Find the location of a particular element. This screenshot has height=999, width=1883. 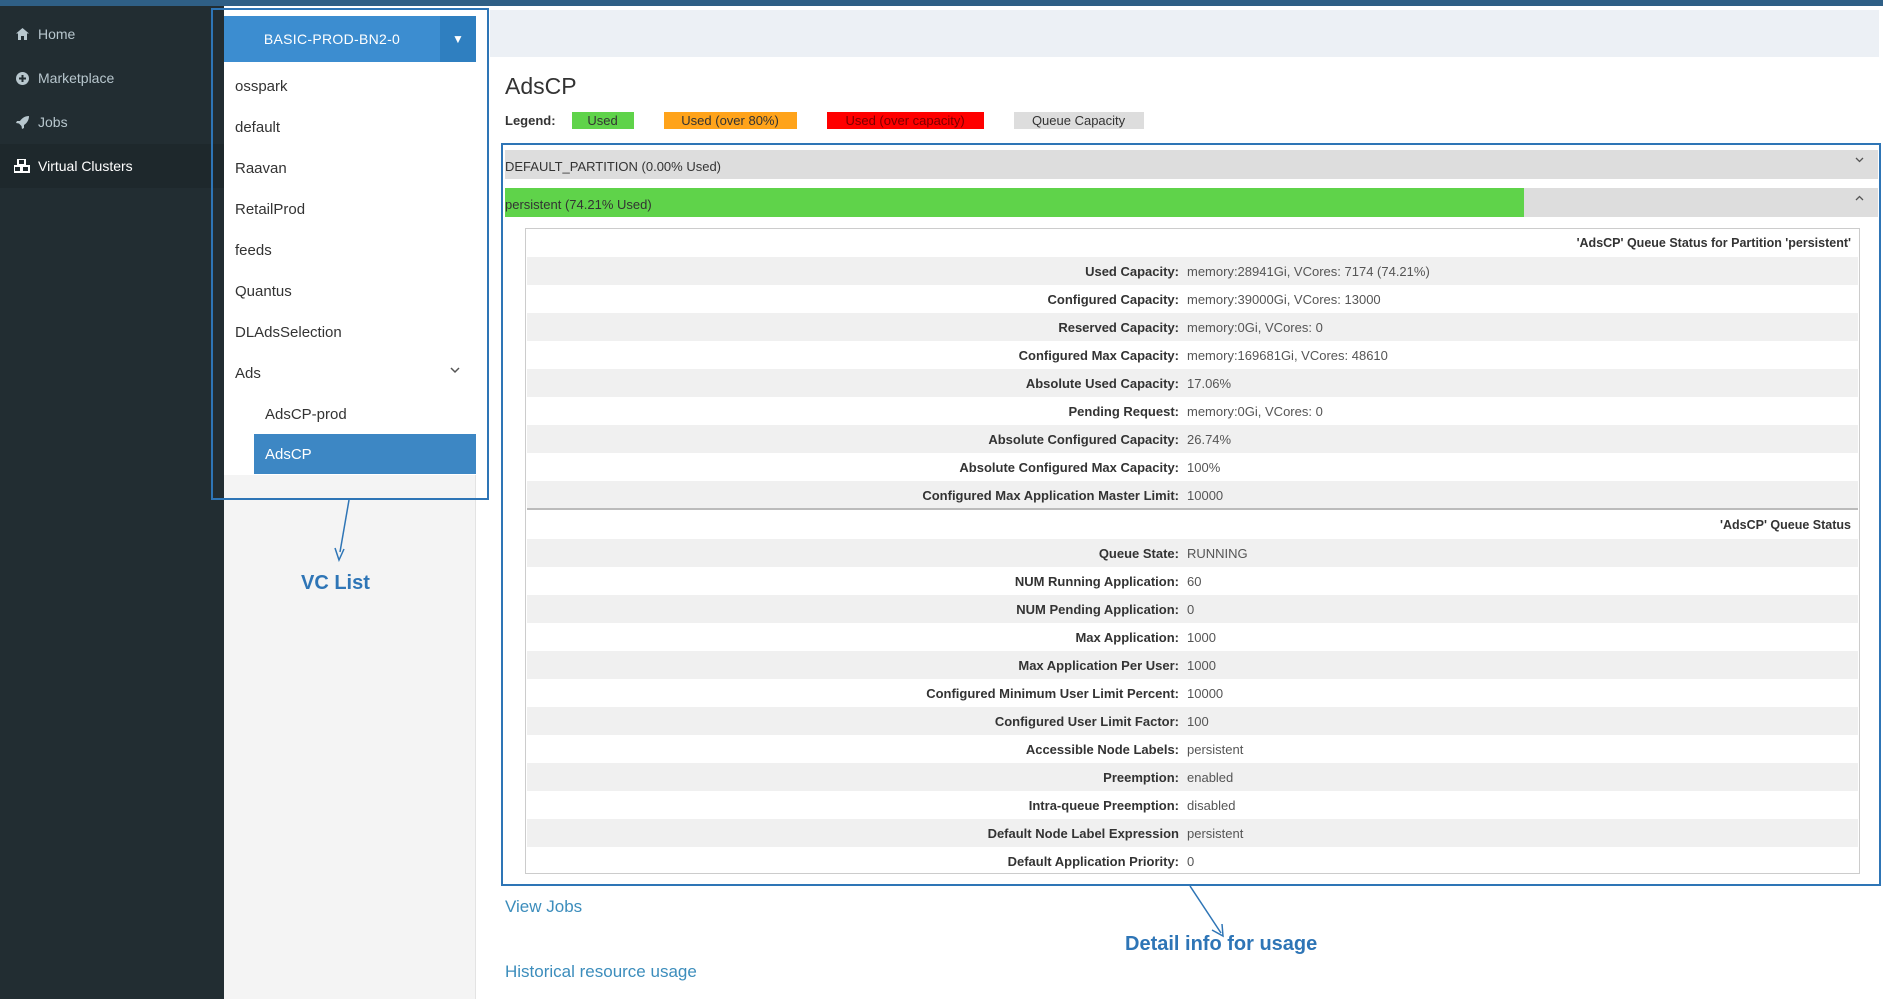

vc-item-retailprod: RetailProd is located at coordinates (350, 209).